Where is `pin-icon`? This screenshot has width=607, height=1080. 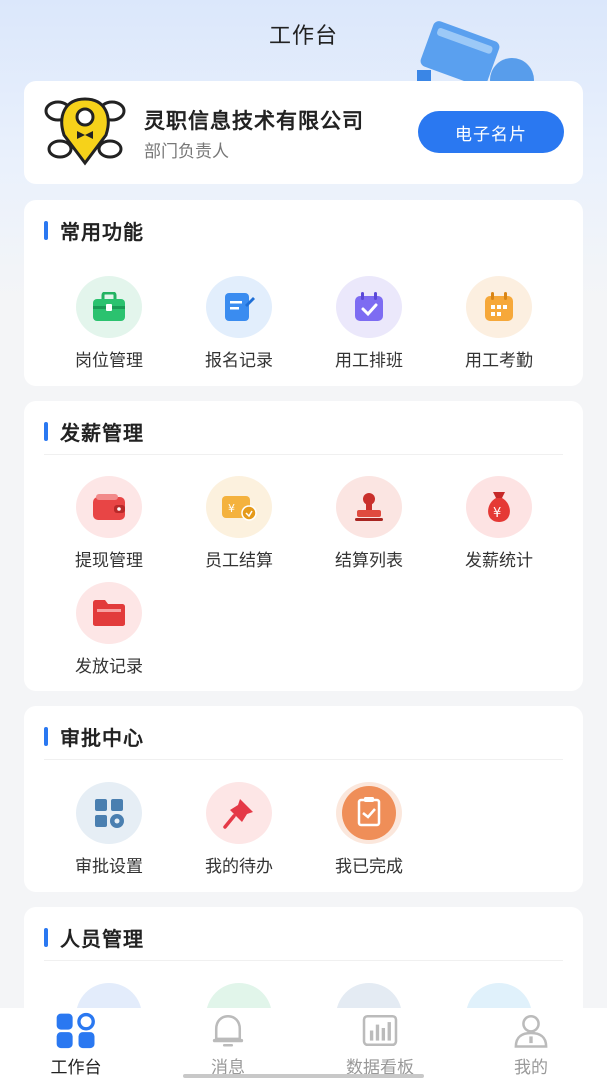 pin-icon is located at coordinates (239, 813).